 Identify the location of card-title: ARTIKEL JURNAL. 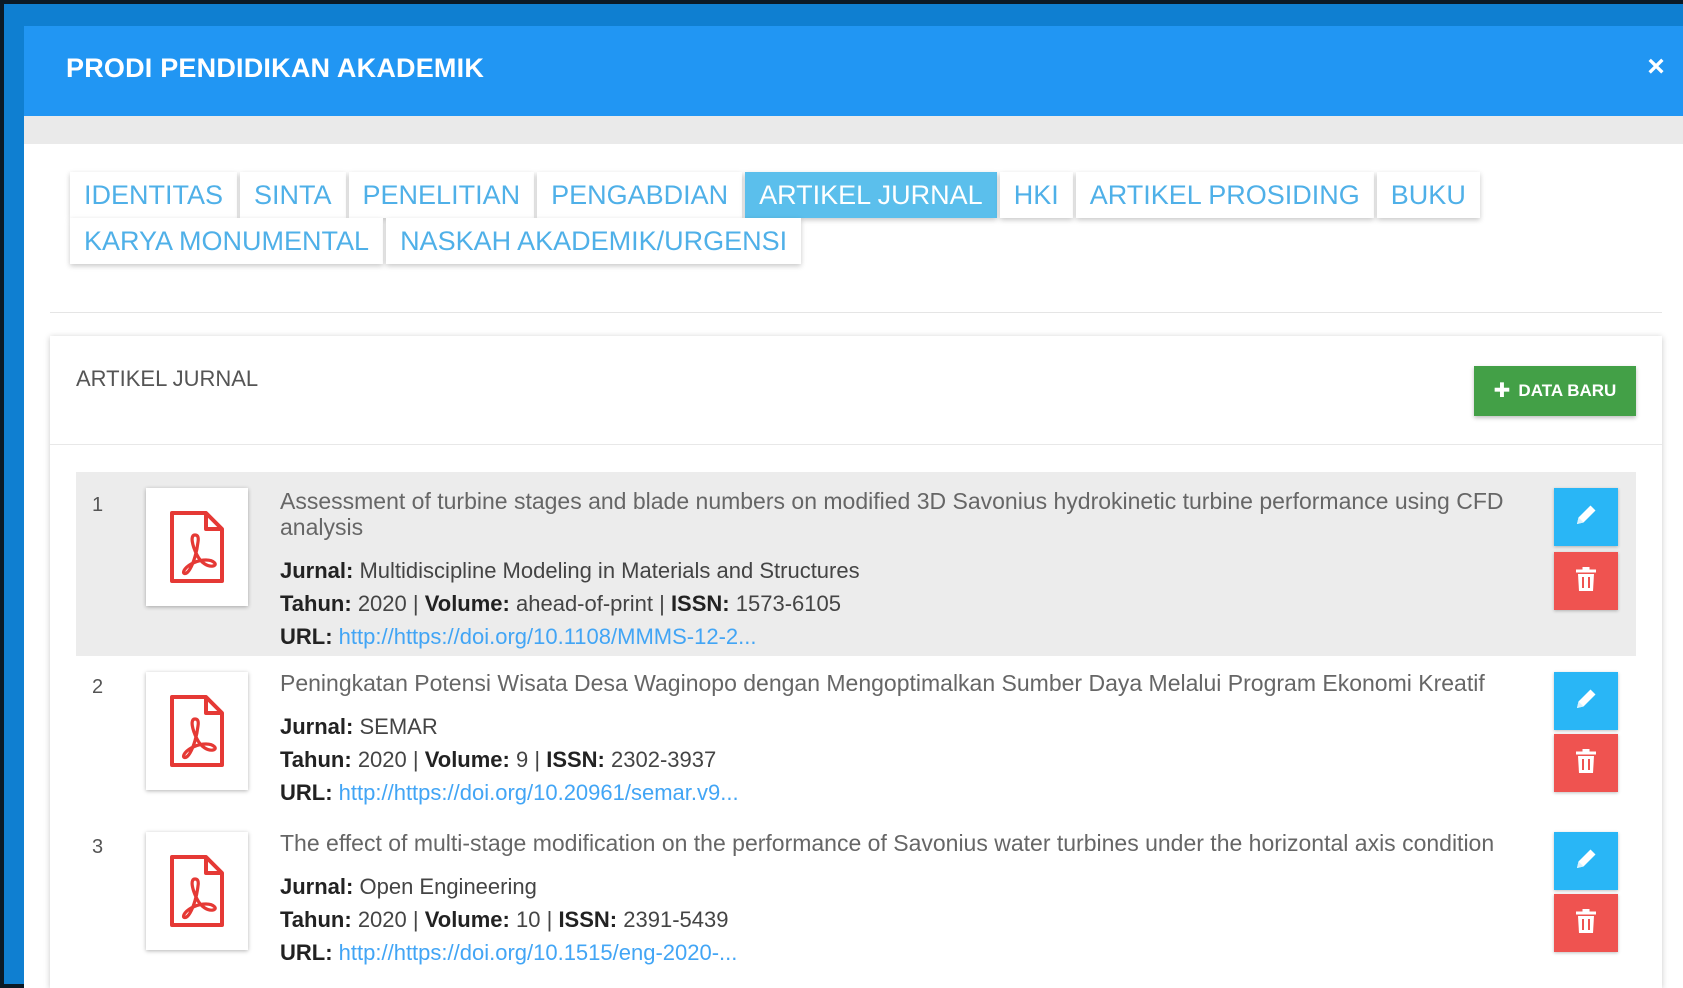
(167, 378).